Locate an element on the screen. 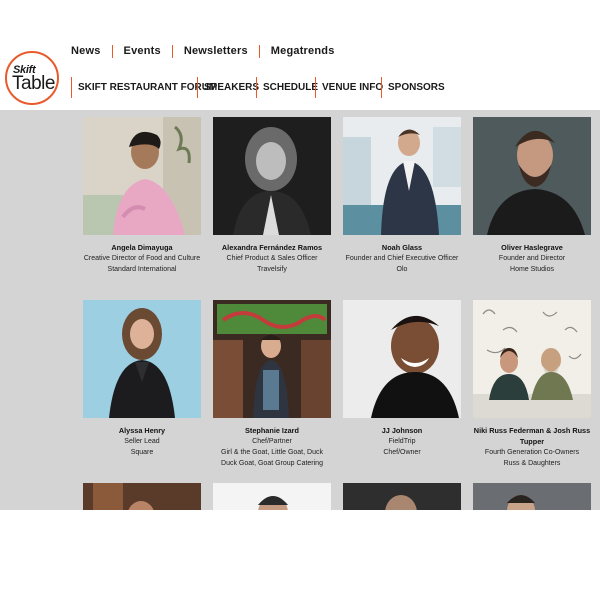  speaker-company: Olo is located at coordinates (402, 269).